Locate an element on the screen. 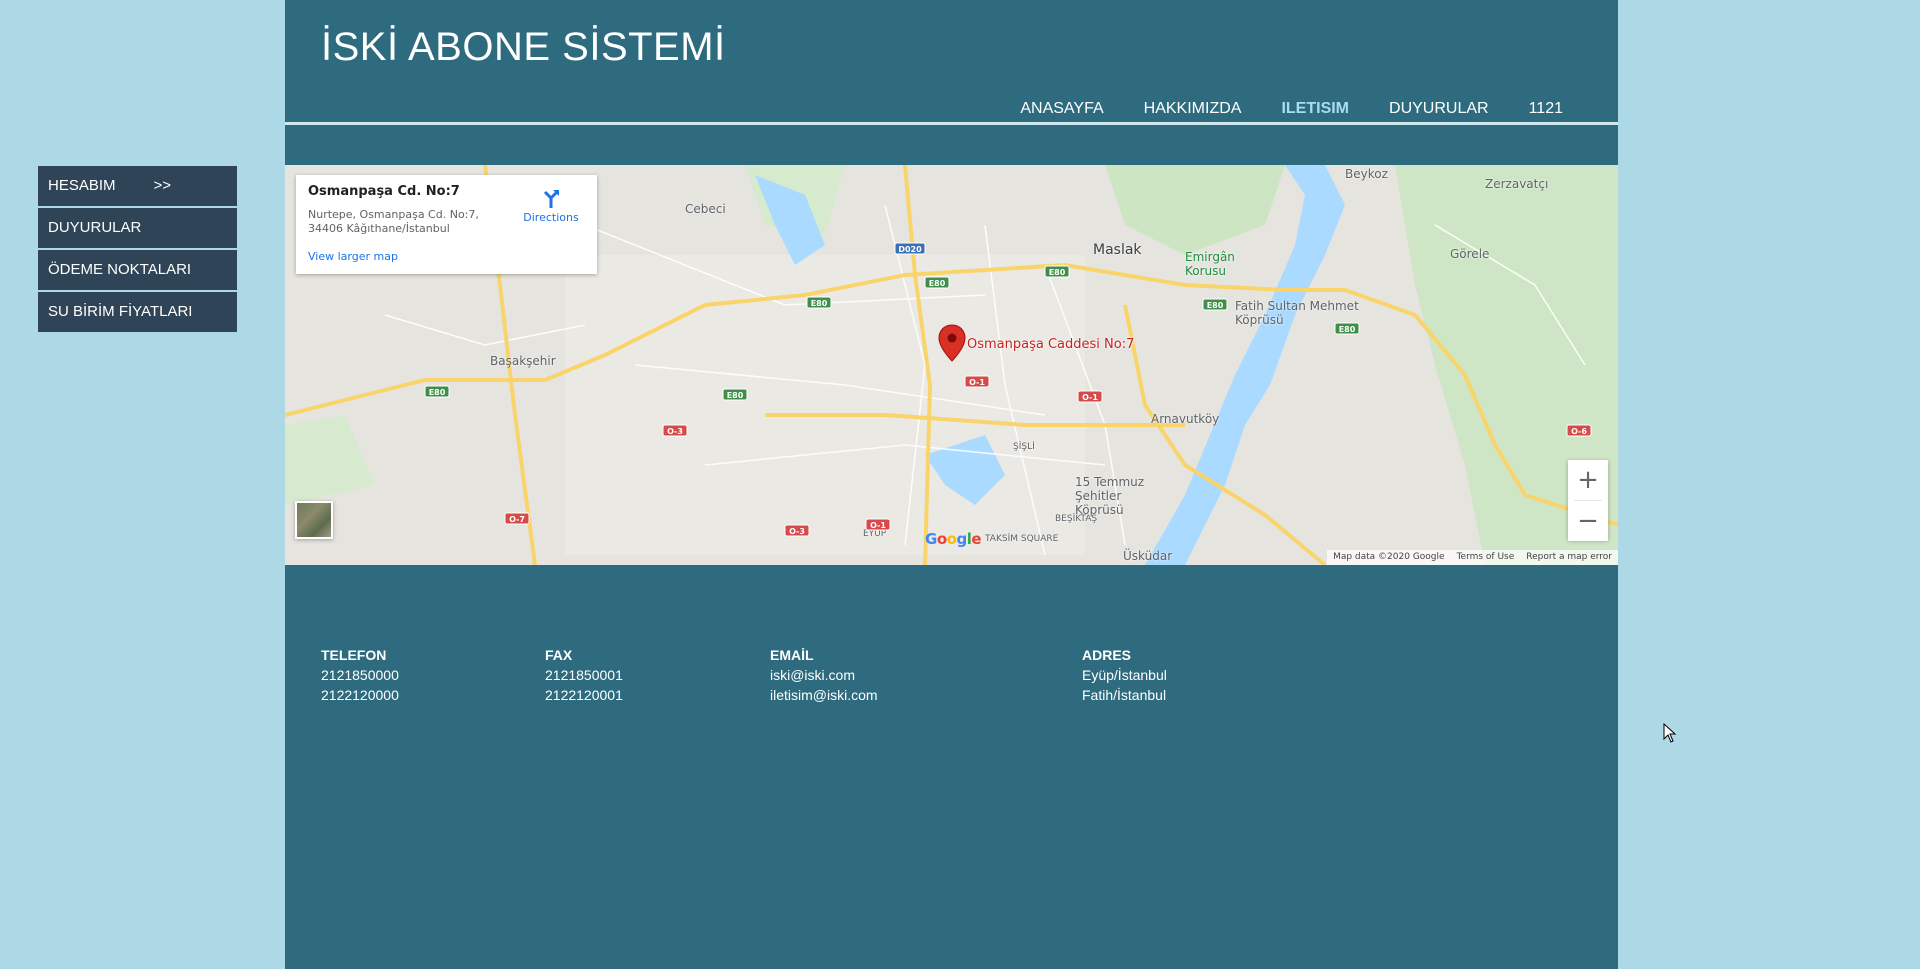 The height and width of the screenshot is (969, 1920). zoom-out-button: − is located at coordinates (1588, 521).